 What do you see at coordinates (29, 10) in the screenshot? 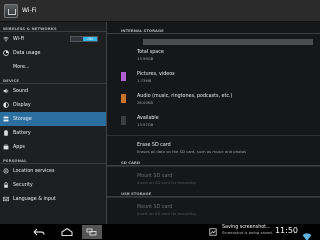
I see `window-title: Wi-Fi` at bounding box center [29, 10].